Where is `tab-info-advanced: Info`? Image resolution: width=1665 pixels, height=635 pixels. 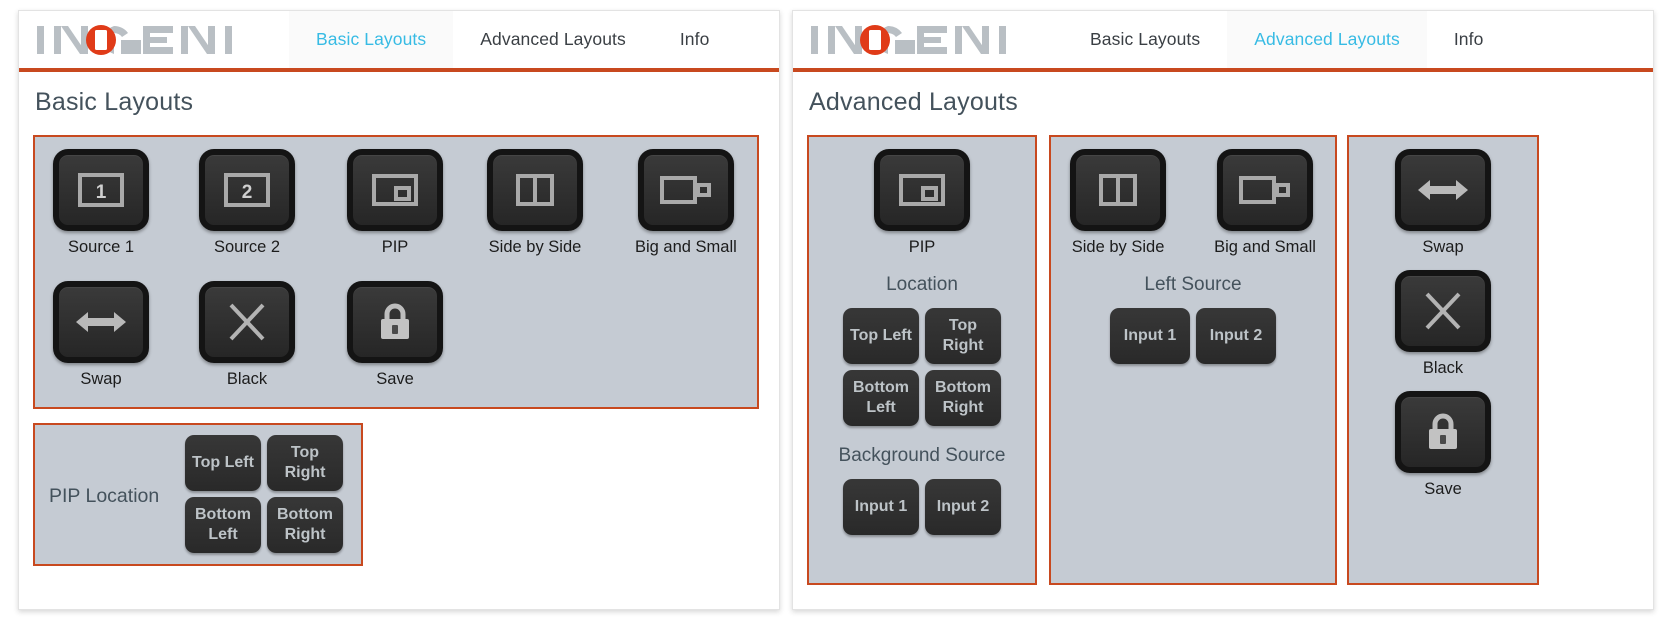 tab-info-advanced: Info is located at coordinates (1469, 39).